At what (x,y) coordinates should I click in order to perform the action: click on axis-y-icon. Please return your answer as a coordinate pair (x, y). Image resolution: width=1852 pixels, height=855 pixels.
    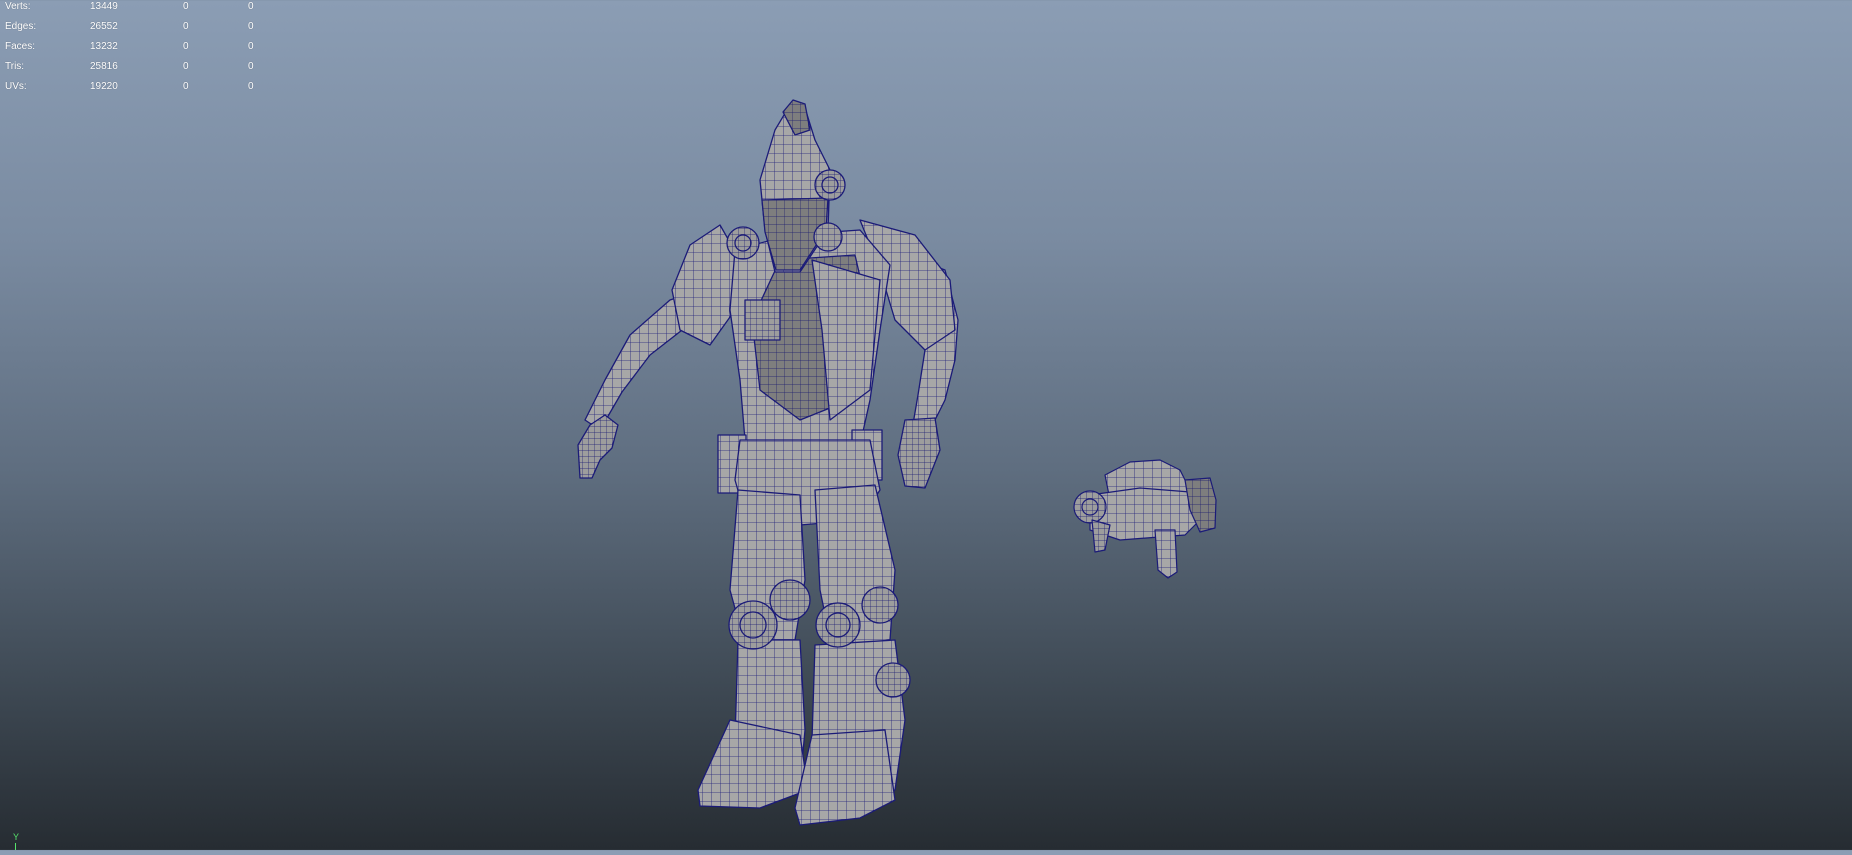
    Looking at the image, I should click on (15, 846).